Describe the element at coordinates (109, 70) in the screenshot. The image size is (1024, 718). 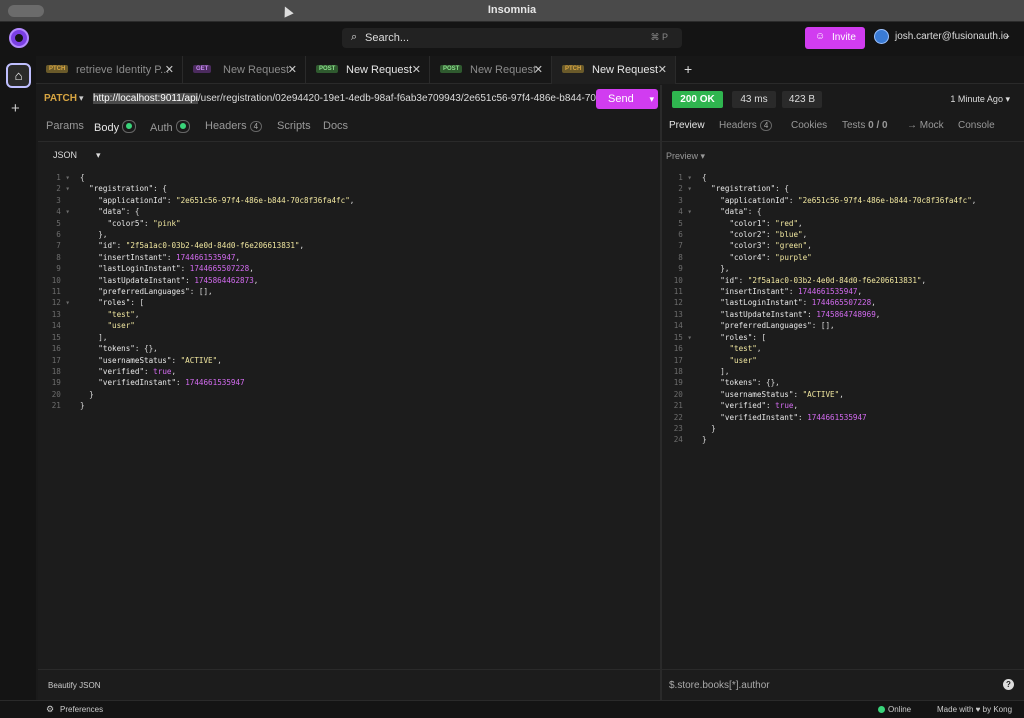
I see `tab-retrieve-identity: PTCH retrieve Identity P... ✕` at that location.